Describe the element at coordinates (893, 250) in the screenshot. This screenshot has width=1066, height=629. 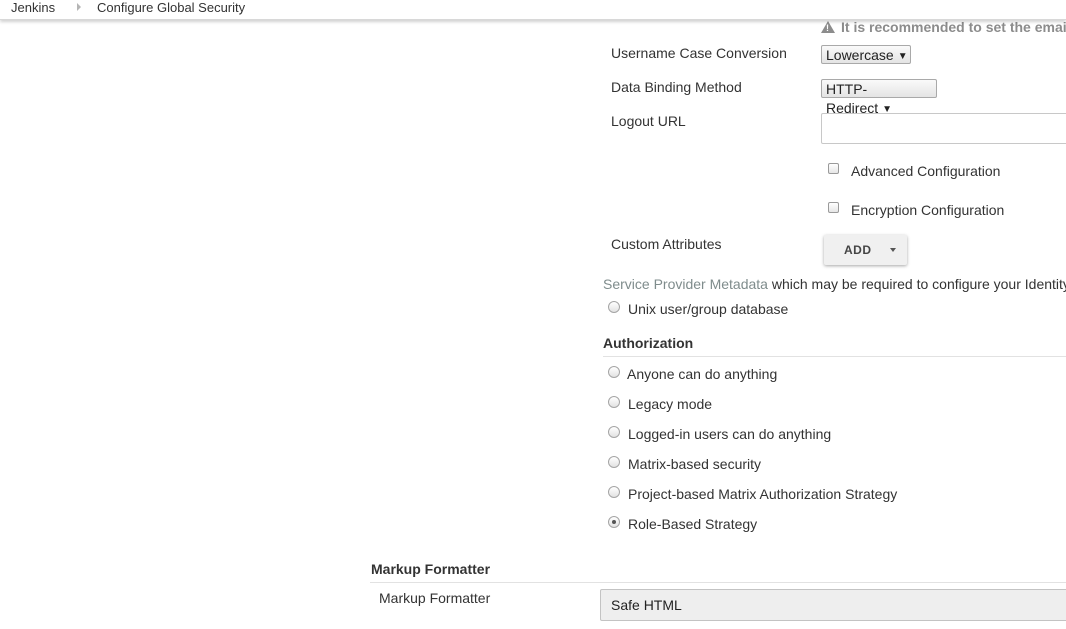
I see `caret-down-icon` at that location.